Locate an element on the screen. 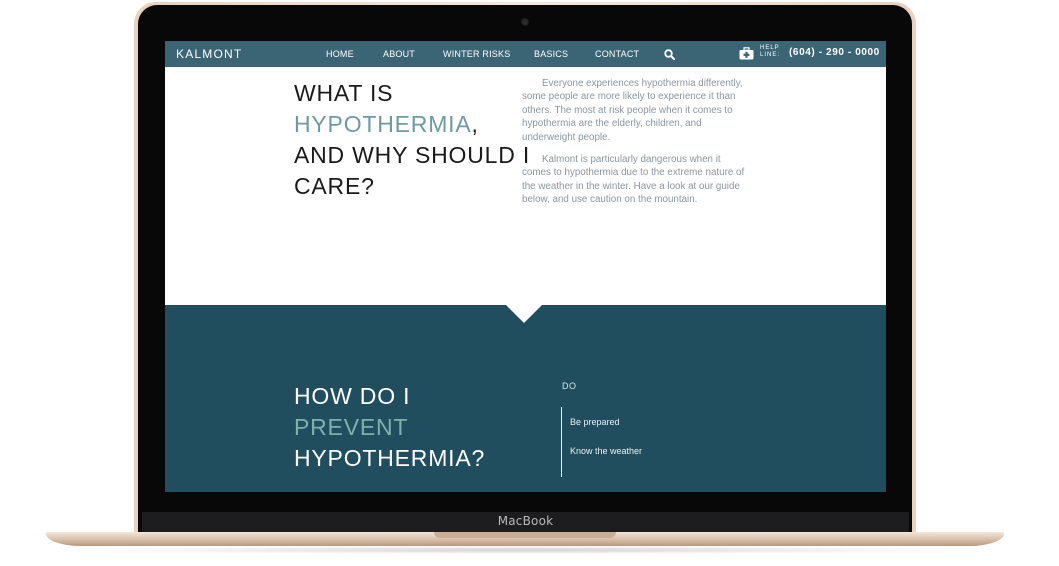 This screenshot has width=1059, height=566. laptop-base-notch is located at coordinates (525, 535).